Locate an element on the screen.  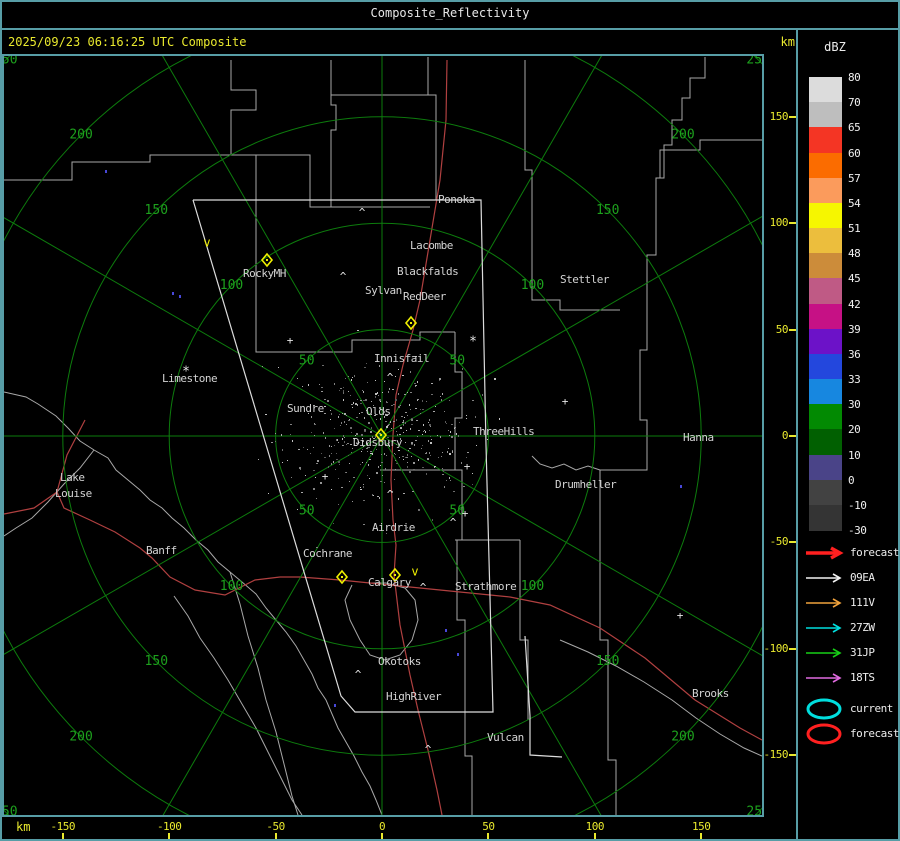
ring-range-label: 100 is located at coordinates (231, 586).